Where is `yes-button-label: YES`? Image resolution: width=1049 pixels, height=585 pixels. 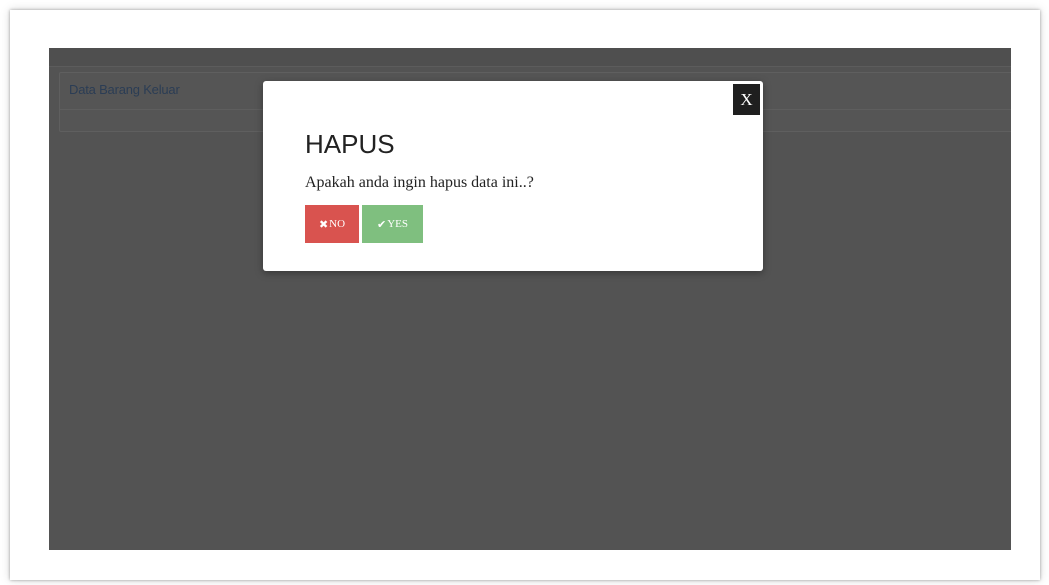 yes-button-label: YES is located at coordinates (397, 224).